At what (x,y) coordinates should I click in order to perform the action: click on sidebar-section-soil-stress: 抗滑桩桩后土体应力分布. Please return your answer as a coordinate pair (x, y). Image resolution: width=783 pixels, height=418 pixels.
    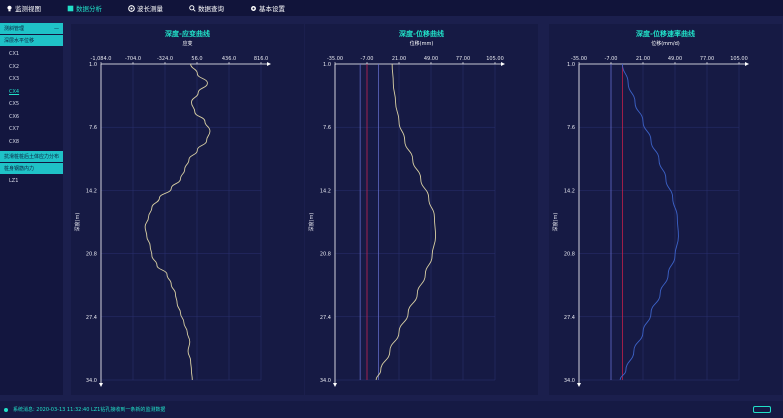
    Looking at the image, I should click on (31, 157).